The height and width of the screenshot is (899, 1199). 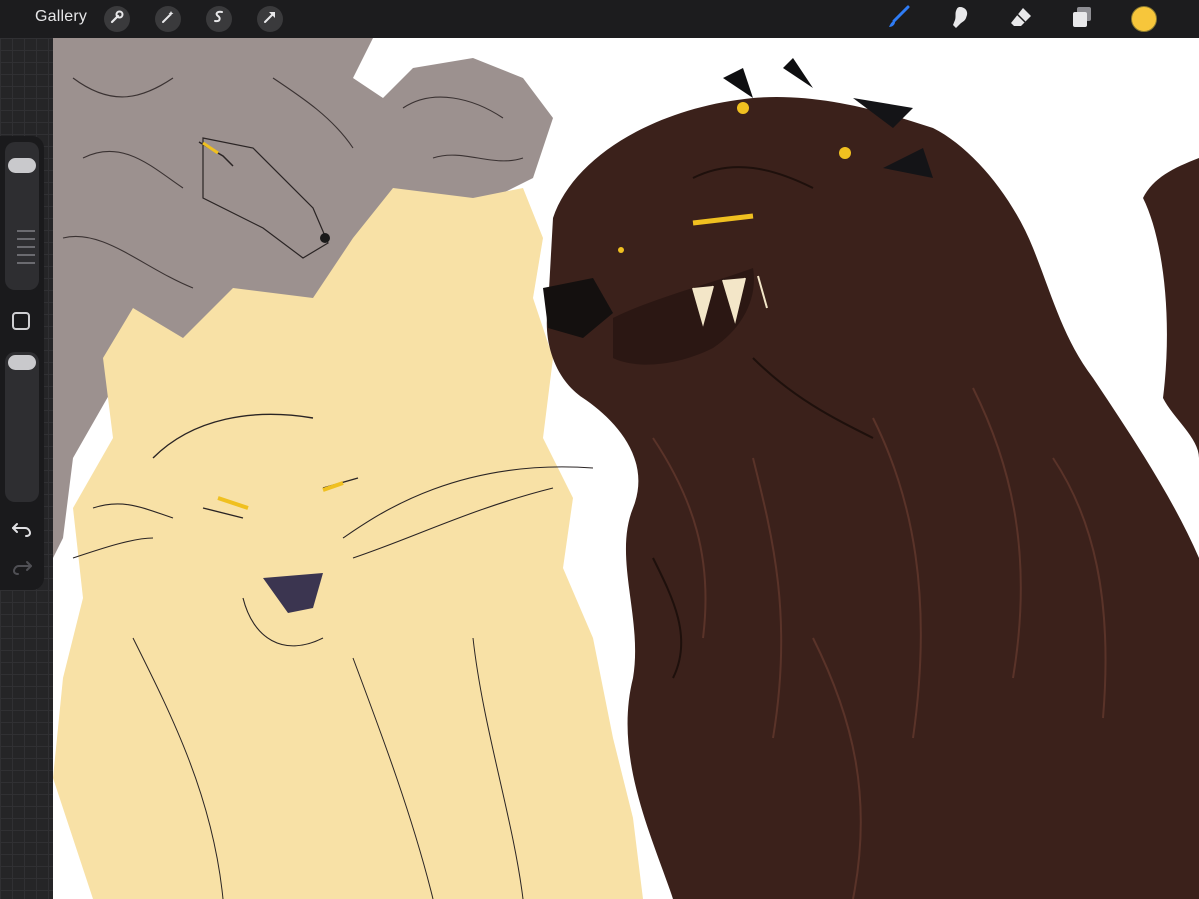 What do you see at coordinates (61, 17) in the screenshot?
I see `gallery-button: Gallery` at bounding box center [61, 17].